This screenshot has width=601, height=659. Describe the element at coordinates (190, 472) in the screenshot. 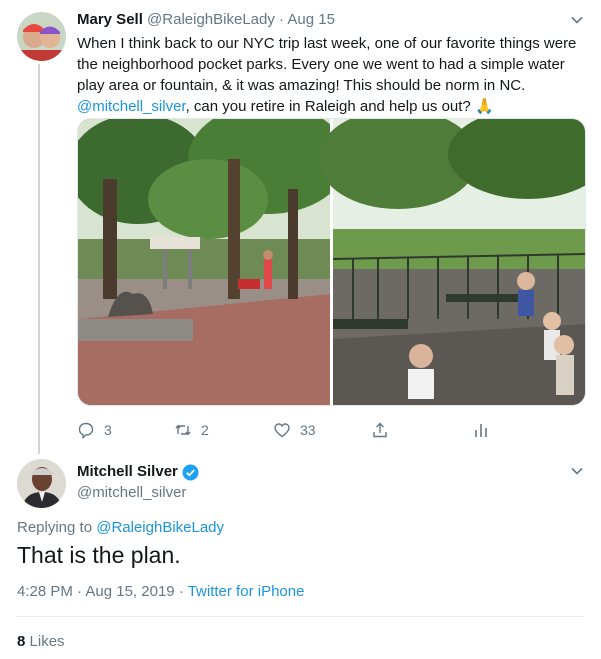

I see `verified-badge-icon` at that location.